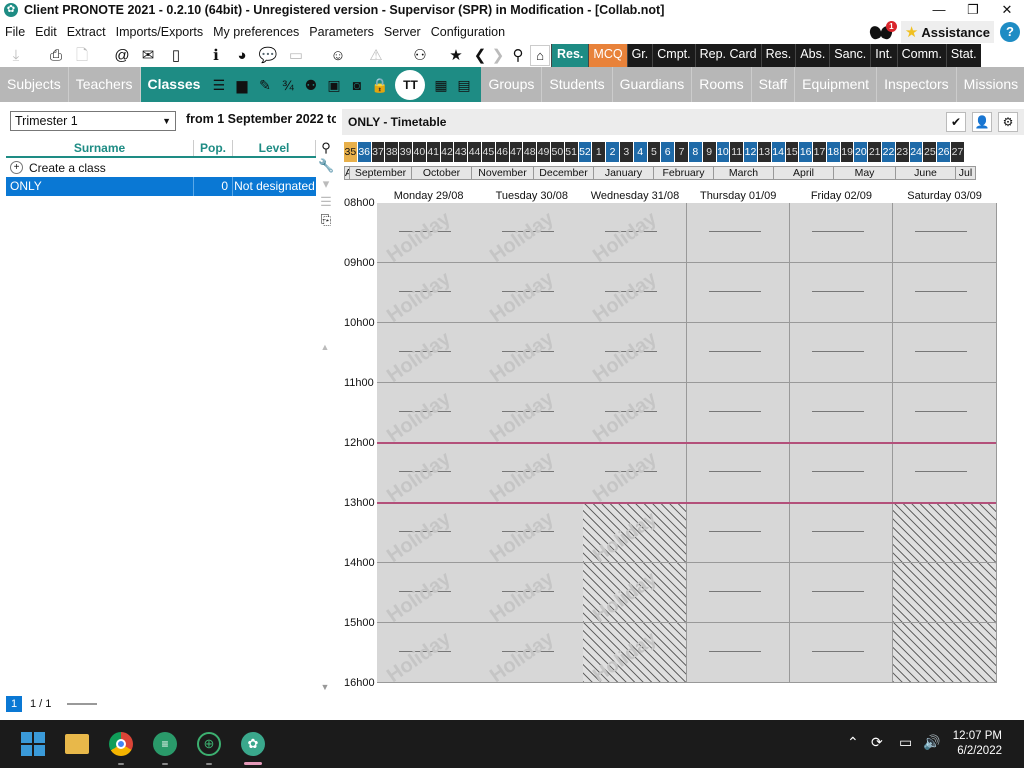 The image size is (1024, 768). What do you see at coordinates (956, 122) in the screenshot?
I see `calendar-check-icon: ✔` at bounding box center [956, 122].